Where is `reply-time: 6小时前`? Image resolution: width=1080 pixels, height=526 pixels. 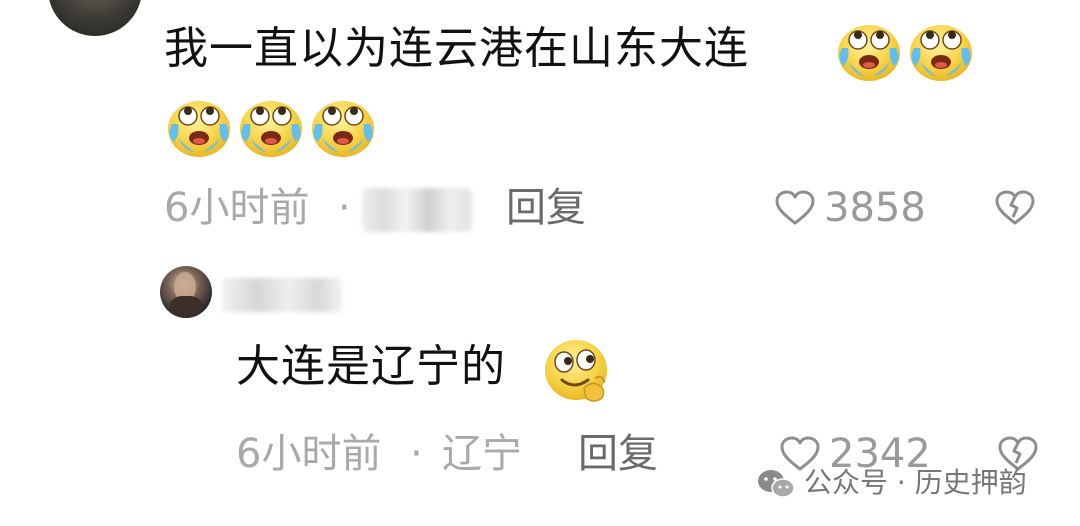
reply-time: 6小时前 is located at coordinates (309, 454).